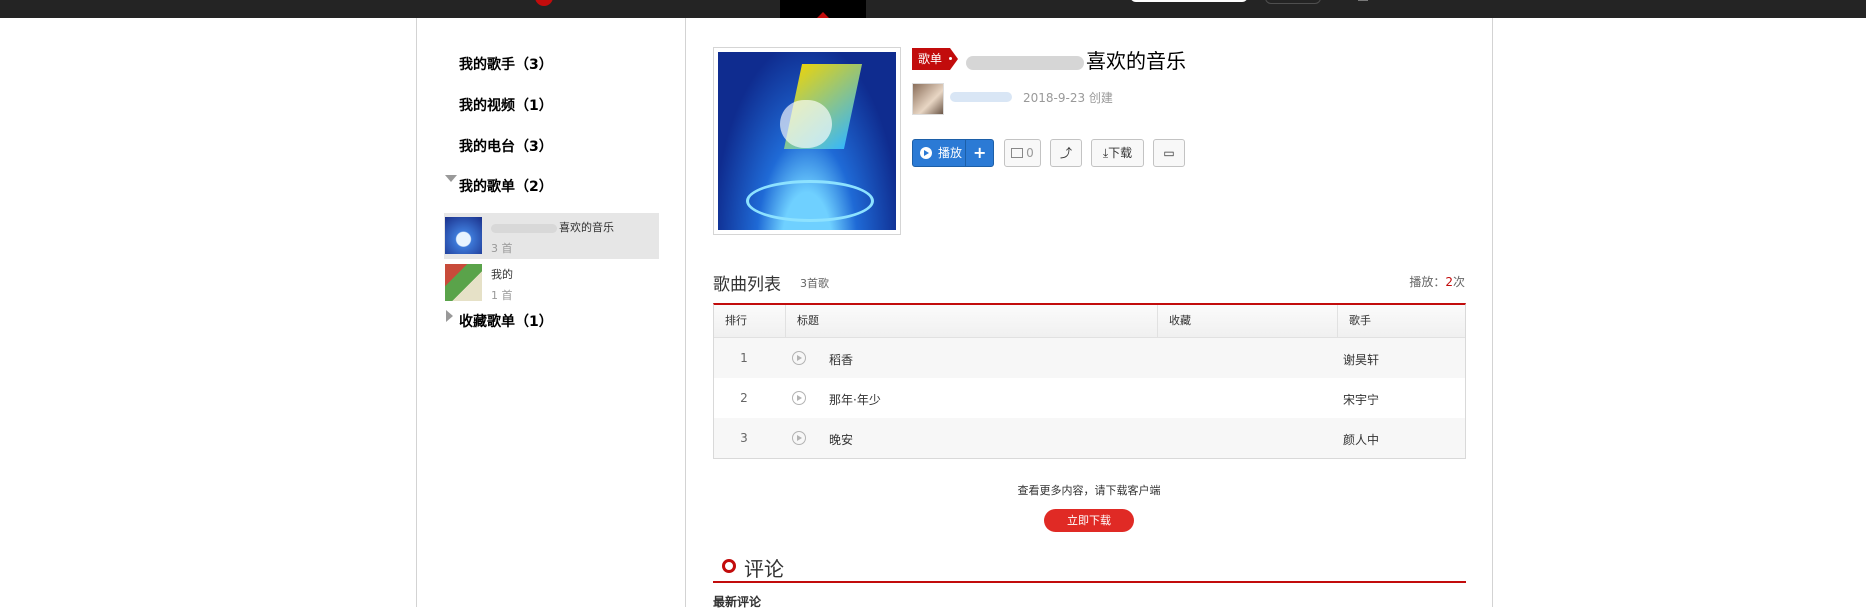  I want to click on more-content-tip: 查看更多内容，请下载客户端, so click(1089, 490).